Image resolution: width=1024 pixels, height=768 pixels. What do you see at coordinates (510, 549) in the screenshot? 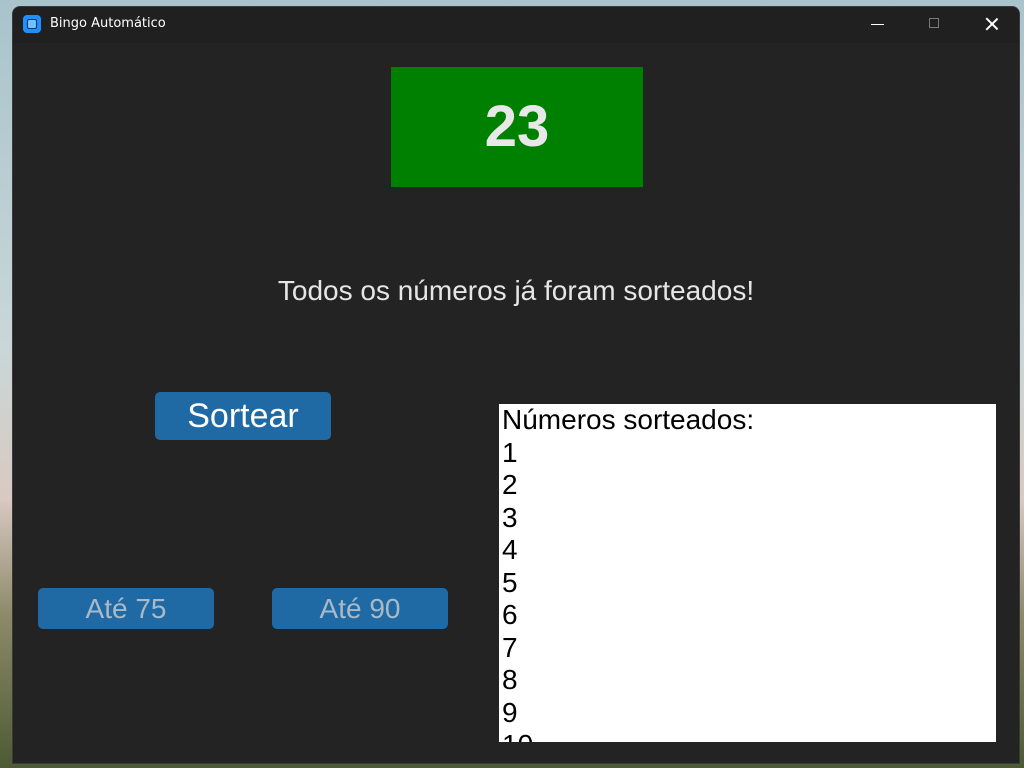
I see `list-item: 4` at bounding box center [510, 549].